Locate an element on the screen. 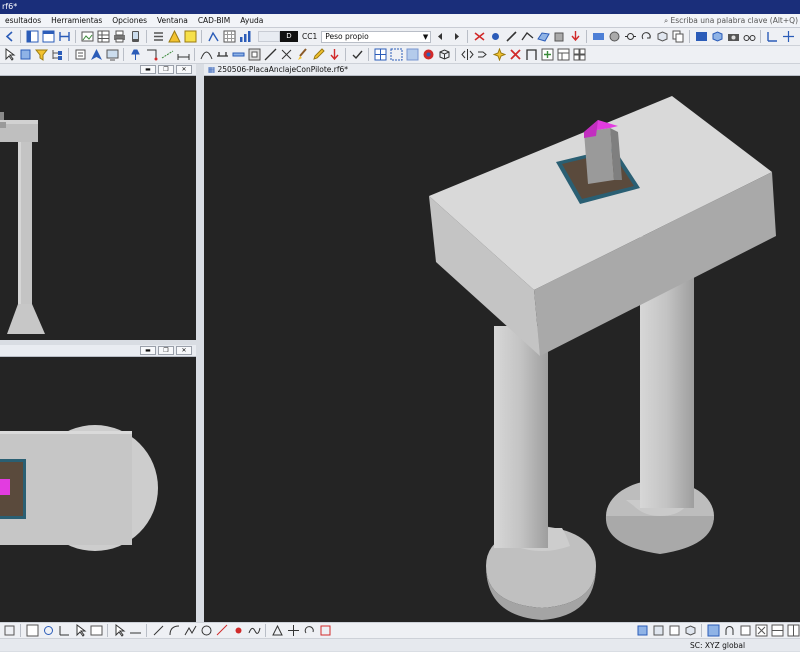  cursor-icon is located at coordinates (80, 631).